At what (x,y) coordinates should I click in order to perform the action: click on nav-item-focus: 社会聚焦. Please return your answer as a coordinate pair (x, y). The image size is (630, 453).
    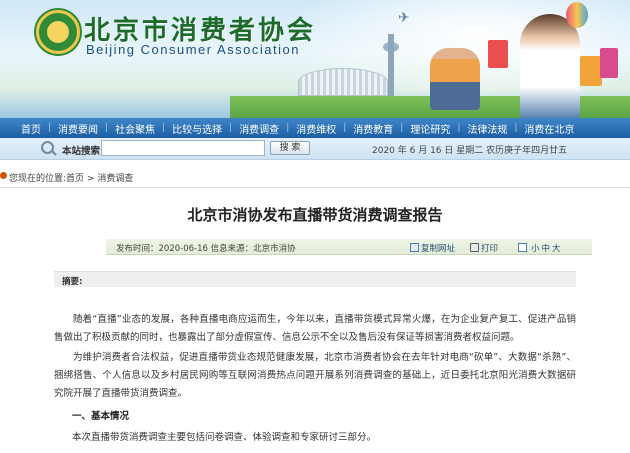
    Looking at the image, I should click on (135, 128).